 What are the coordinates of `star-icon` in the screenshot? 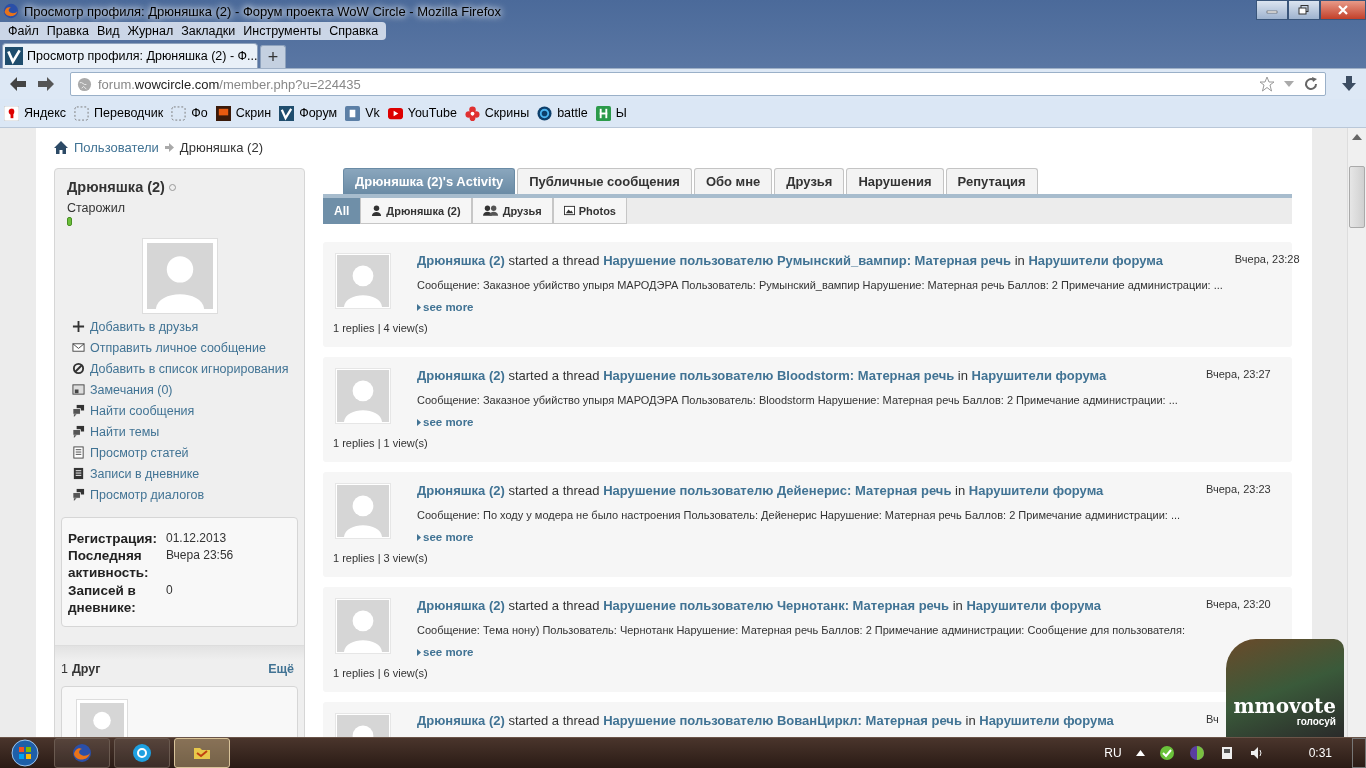 It's located at (1267, 84).